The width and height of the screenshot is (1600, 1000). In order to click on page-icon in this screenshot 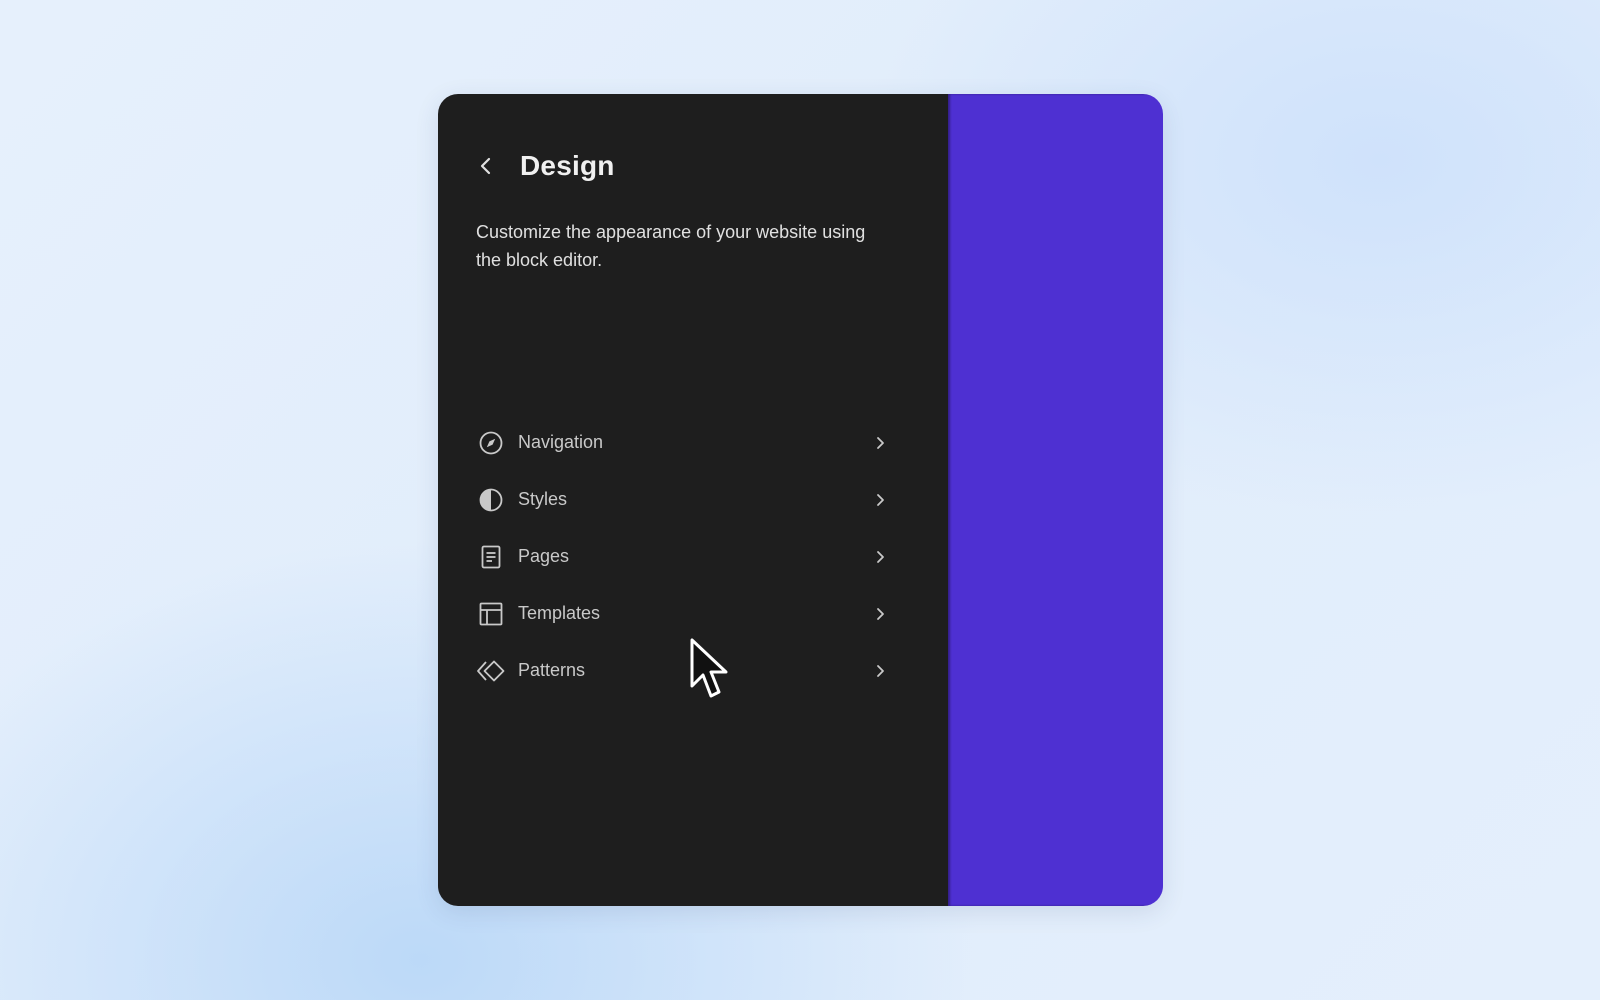, I will do `click(491, 557)`.